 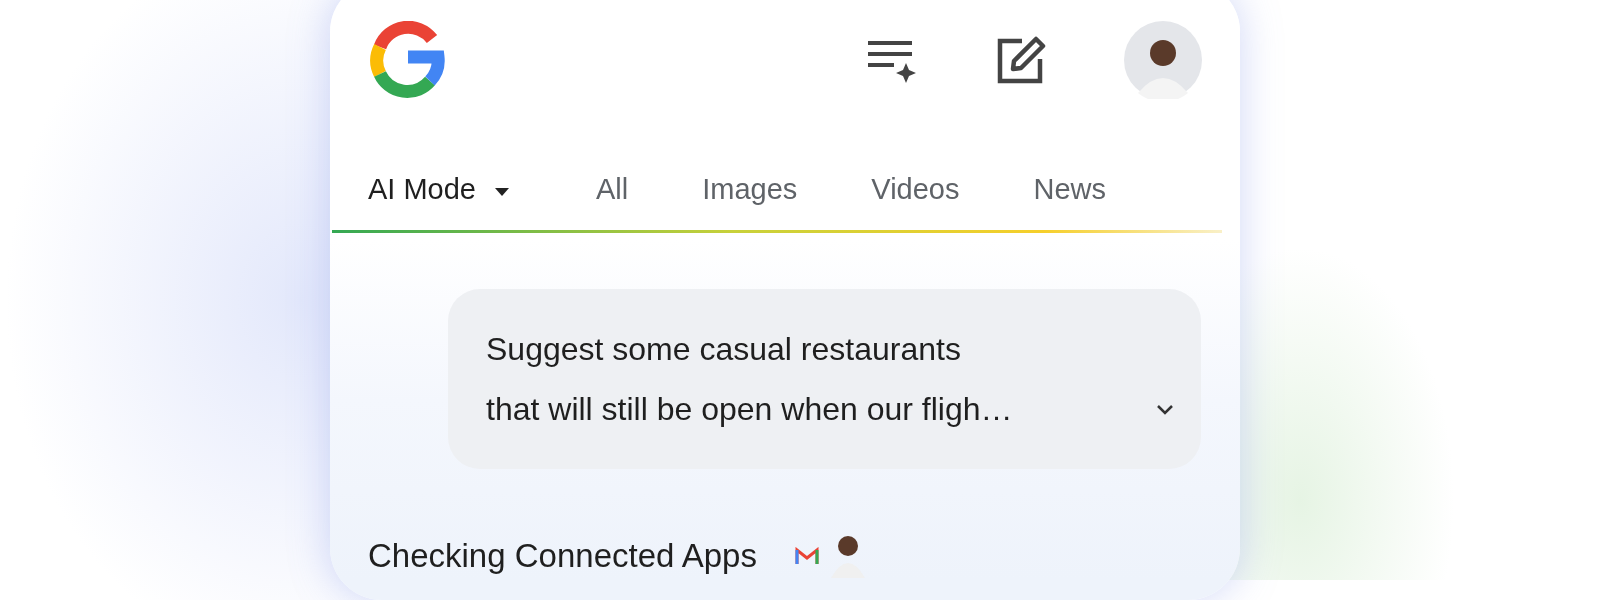 What do you see at coordinates (439, 190) in the screenshot?
I see `tab: AI Mode` at bounding box center [439, 190].